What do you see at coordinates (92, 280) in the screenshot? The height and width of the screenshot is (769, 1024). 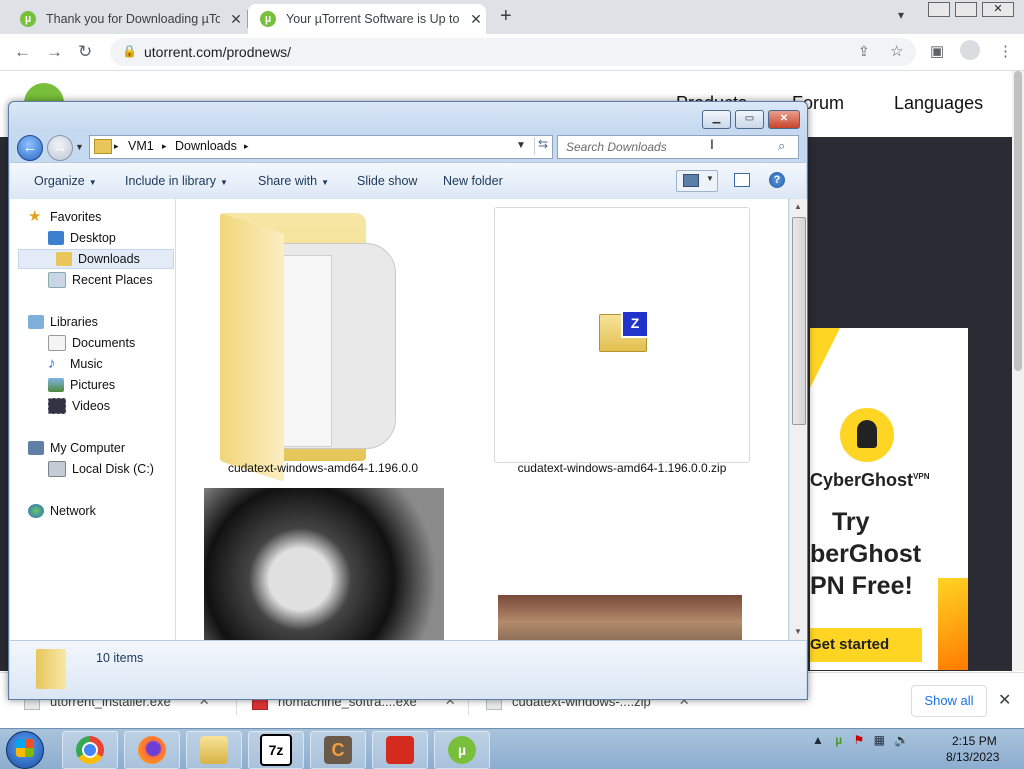 I see `nav-recent-places: Recent Places` at bounding box center [92, 280].